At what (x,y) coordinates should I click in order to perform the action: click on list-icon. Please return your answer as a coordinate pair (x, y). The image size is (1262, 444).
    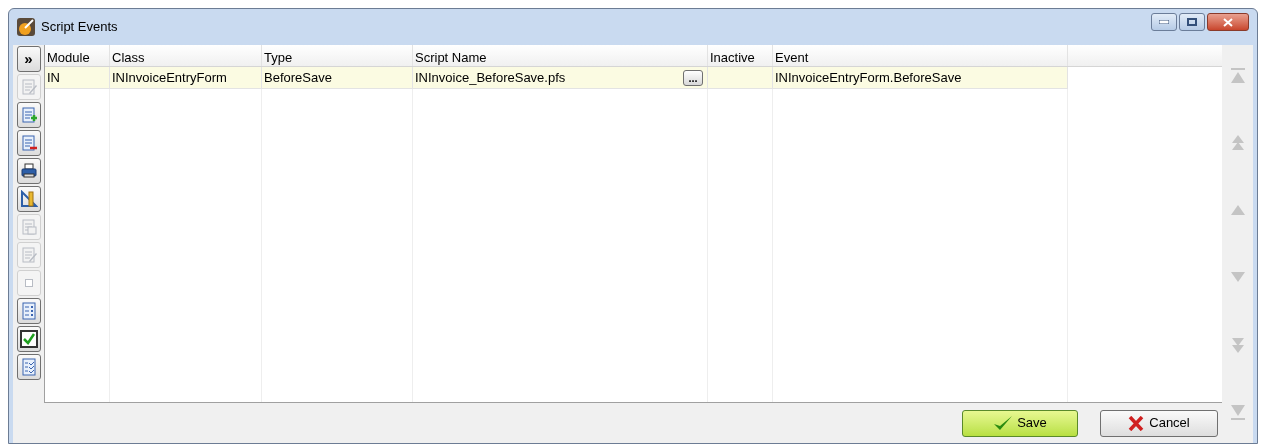
    Looking at the image, I should click on (28, 311).